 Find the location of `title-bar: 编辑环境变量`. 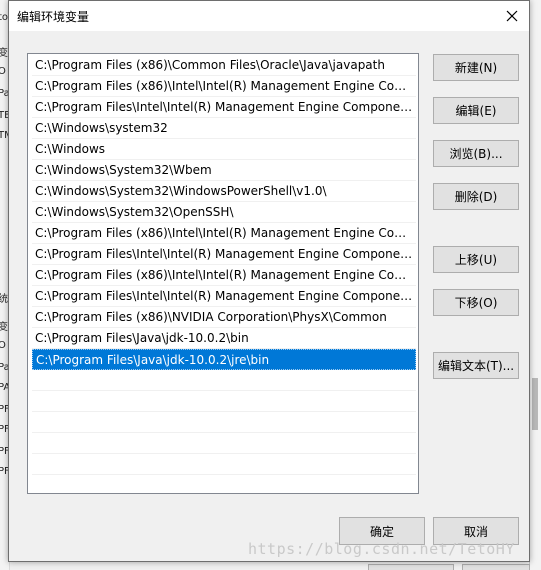

title-bar: 编辑环境变量 is located at coordinates (269, 16).